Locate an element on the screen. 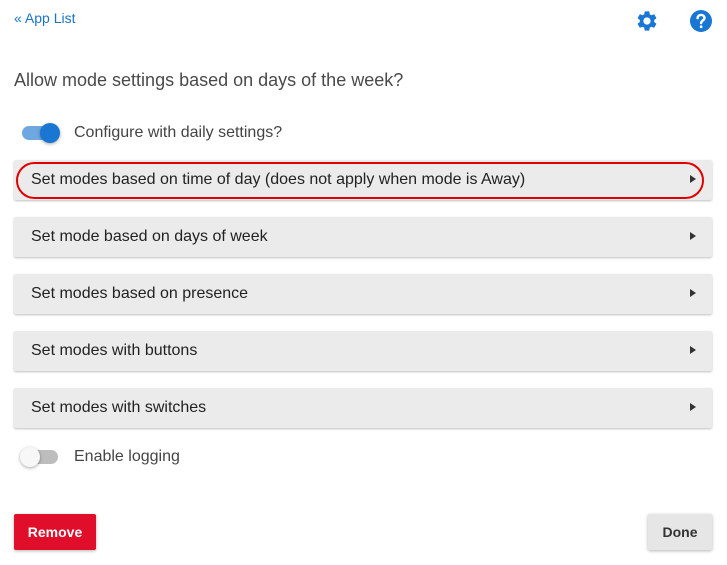 The height and width of the screenshot is (565, 727). daily-settings-row: Configure with daily settings? is located at coordinates (152, 133).